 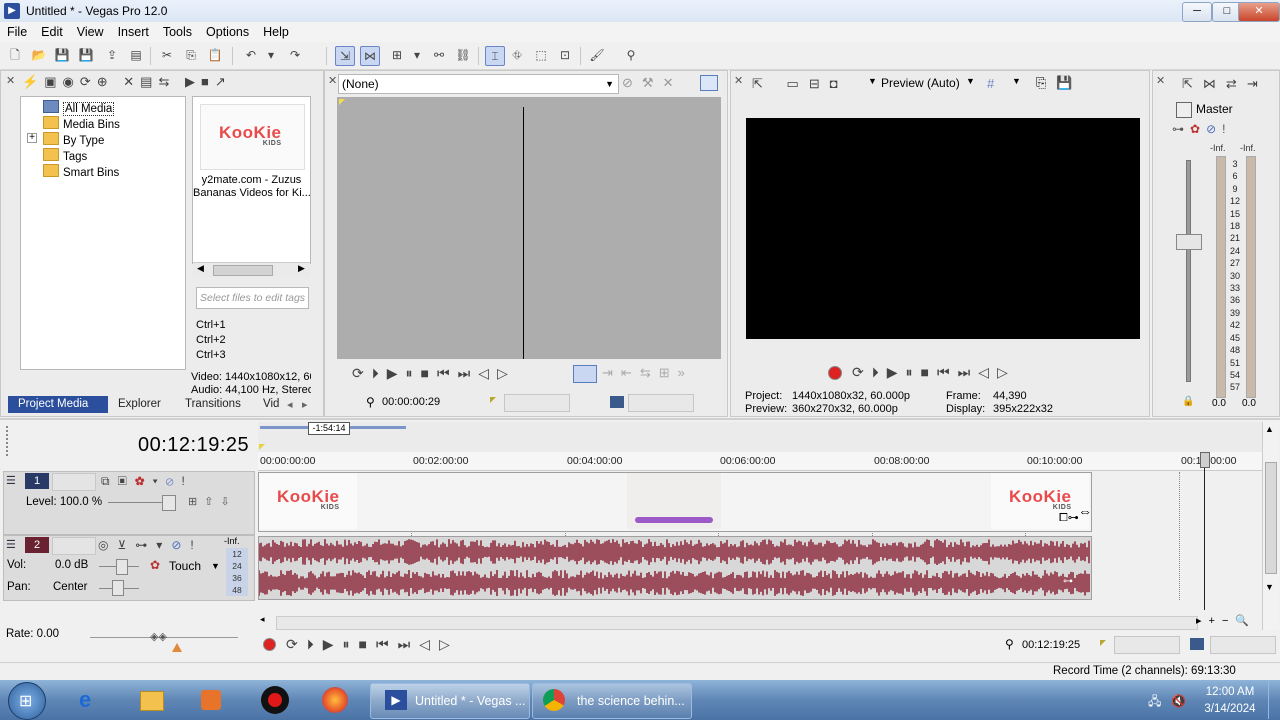 What do you see at coordinates (409, 644) in the screenshot?
I see `go-end-icon: ⏭` at bounding box center [409, 644].